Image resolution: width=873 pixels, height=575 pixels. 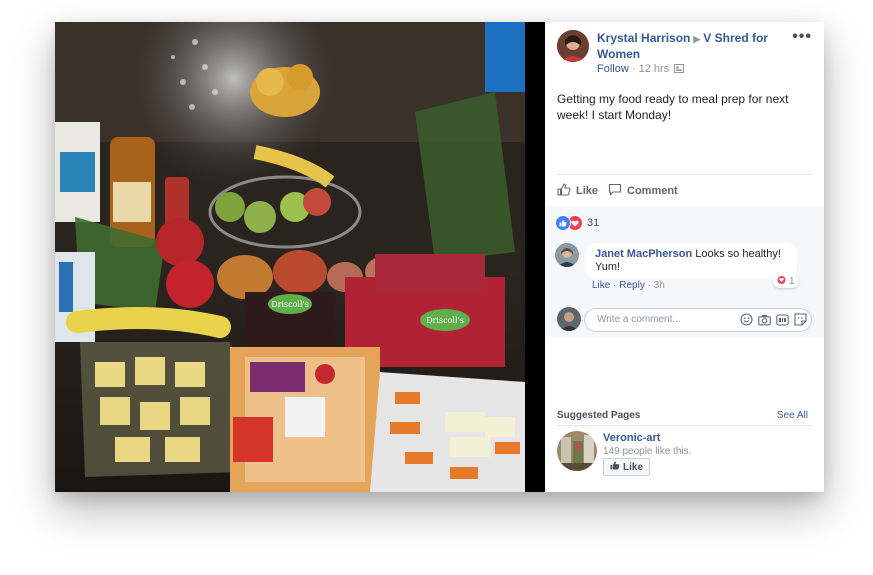 I want to click on post-options-button: •••, so click(x=802, y=37).